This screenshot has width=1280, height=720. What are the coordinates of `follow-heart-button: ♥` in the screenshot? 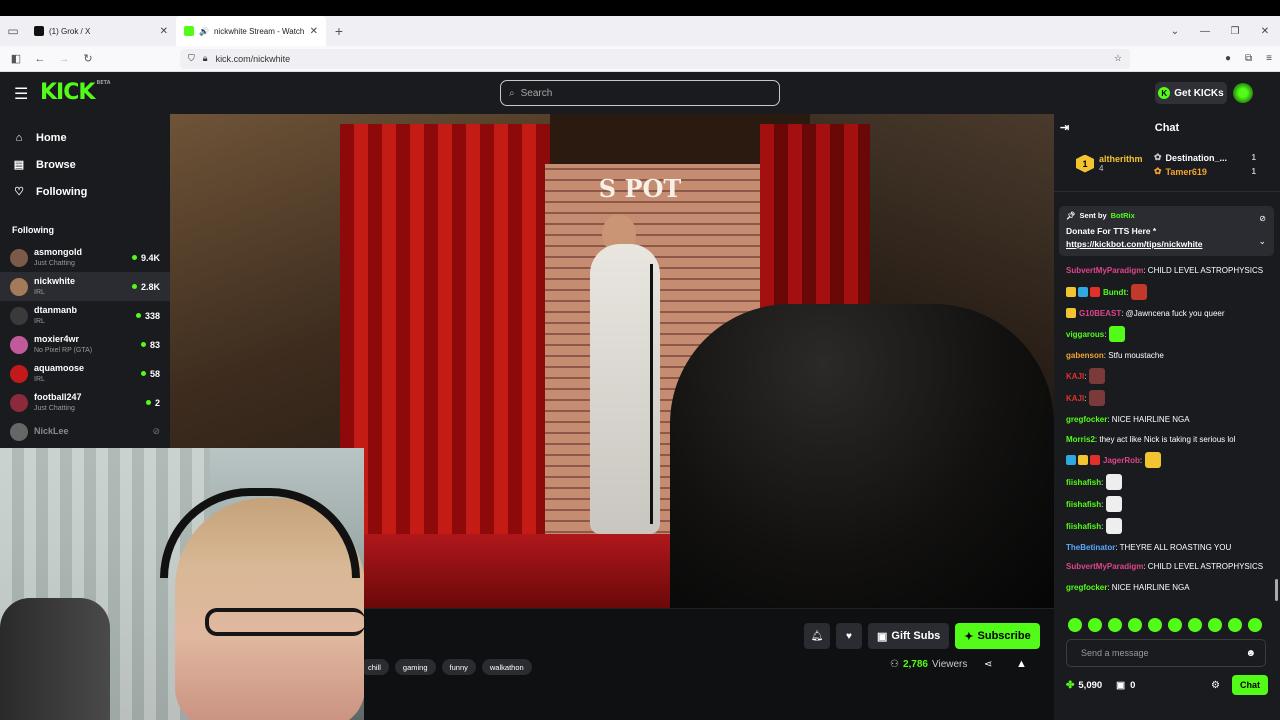 It's located at (849, 636).